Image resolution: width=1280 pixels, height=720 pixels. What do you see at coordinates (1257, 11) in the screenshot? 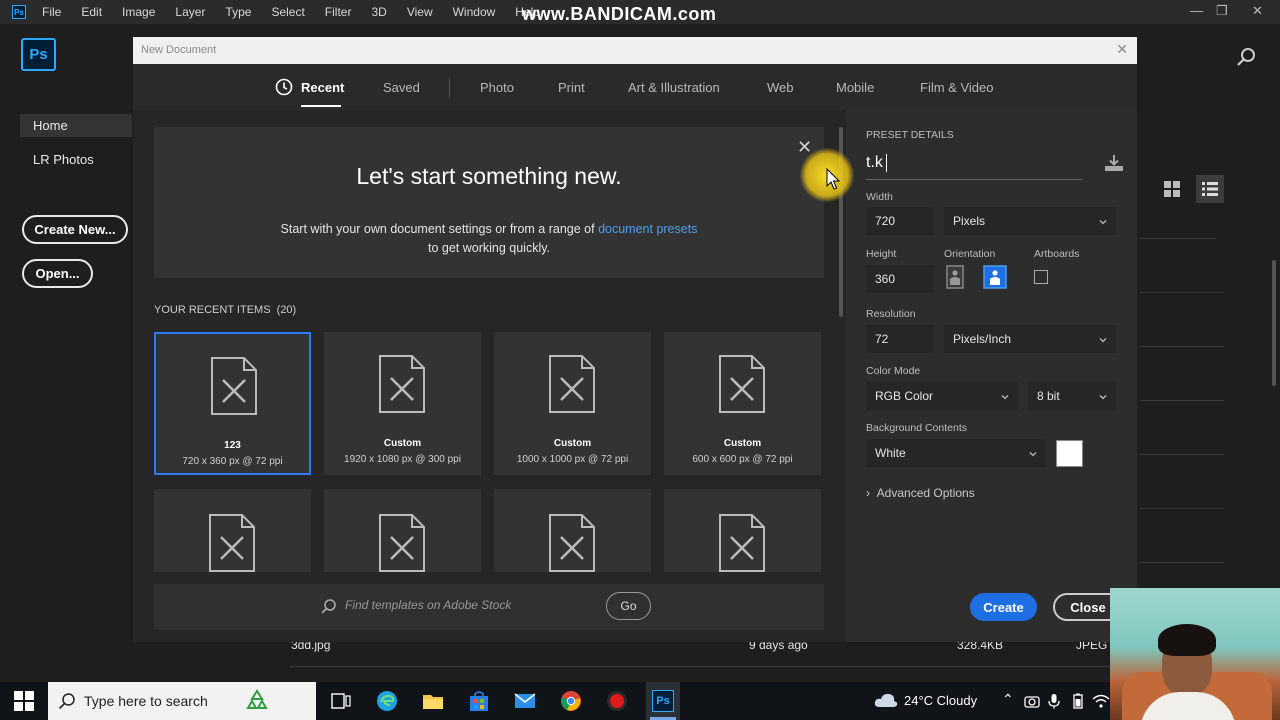
I see `window-close-icon: ✕` at bounding box center [1257, 11].